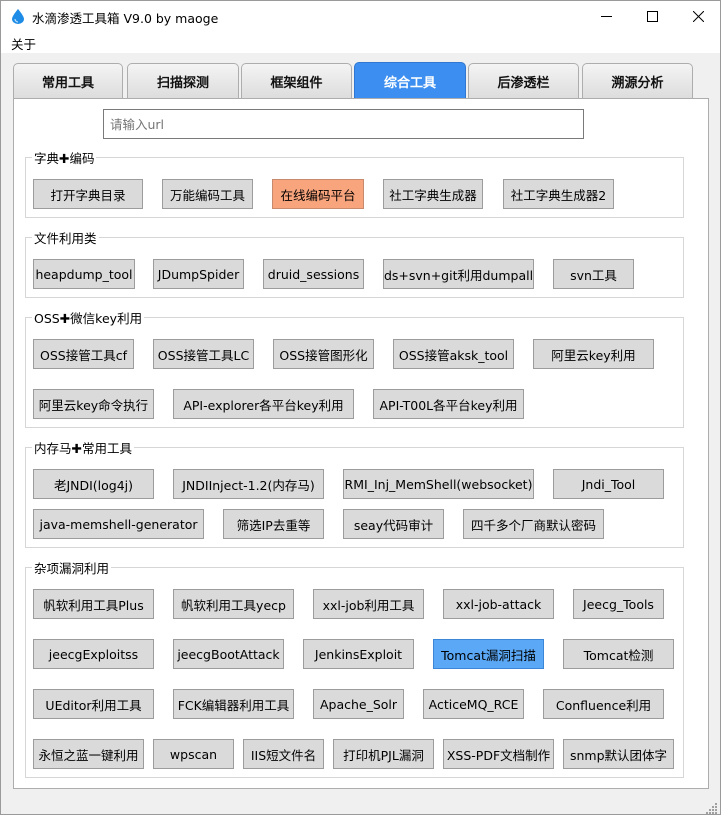 This screenshot has width=721, height=815. I want to click on maximize-icon, so click(652, 16).